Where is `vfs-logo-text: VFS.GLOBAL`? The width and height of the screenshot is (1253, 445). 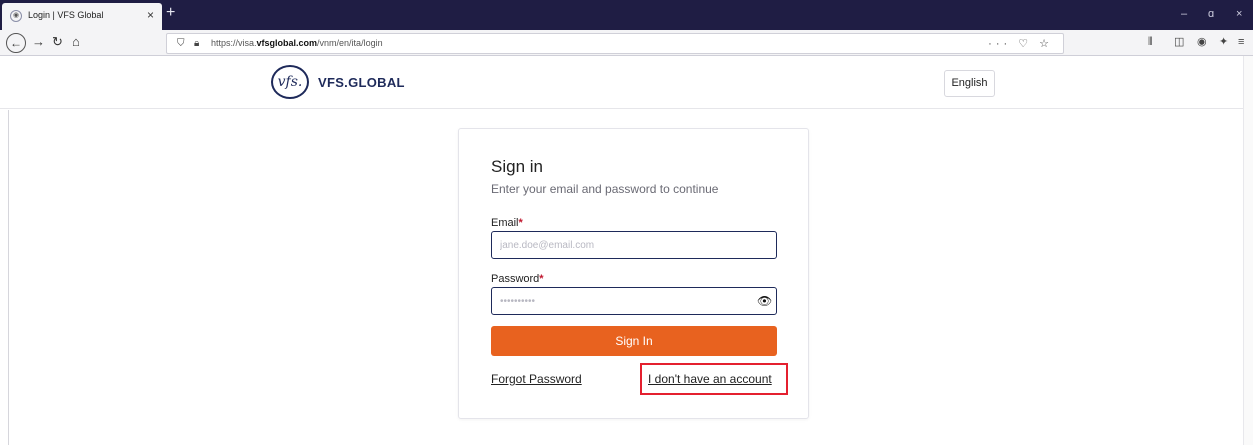 vfs-logo-text: VFS.GLOBAL is located at coordinates (361, 82).